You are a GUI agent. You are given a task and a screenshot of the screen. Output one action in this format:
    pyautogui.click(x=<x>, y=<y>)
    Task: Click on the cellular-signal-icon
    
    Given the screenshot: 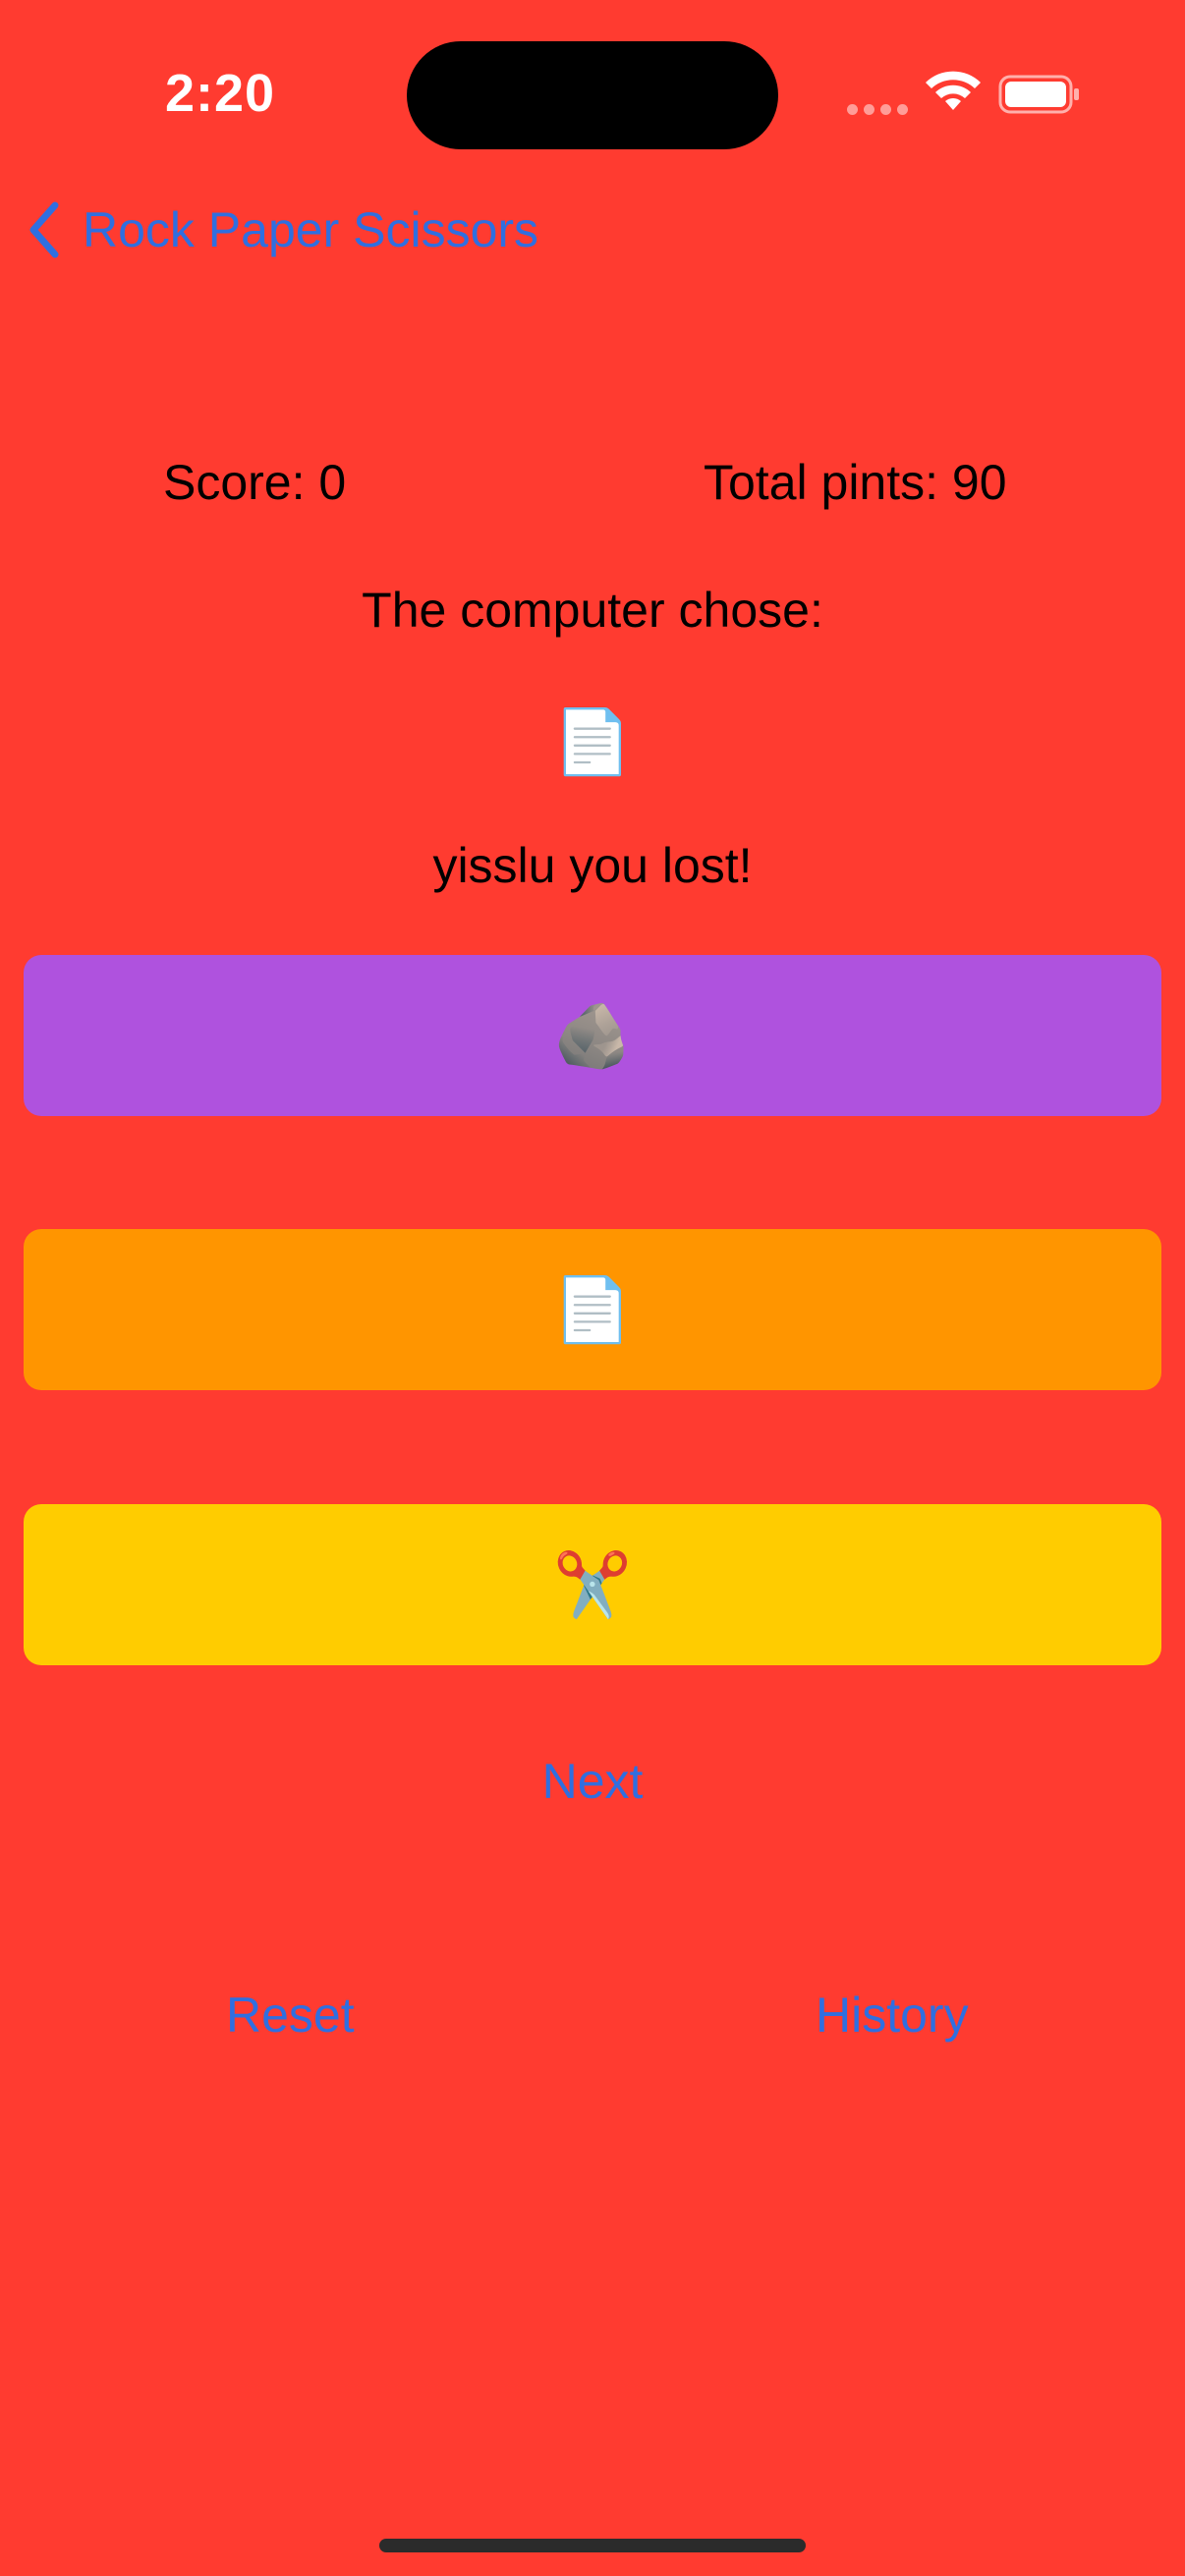 What is the action you would take?
    pyautogui.click(x=878, y=109)
    